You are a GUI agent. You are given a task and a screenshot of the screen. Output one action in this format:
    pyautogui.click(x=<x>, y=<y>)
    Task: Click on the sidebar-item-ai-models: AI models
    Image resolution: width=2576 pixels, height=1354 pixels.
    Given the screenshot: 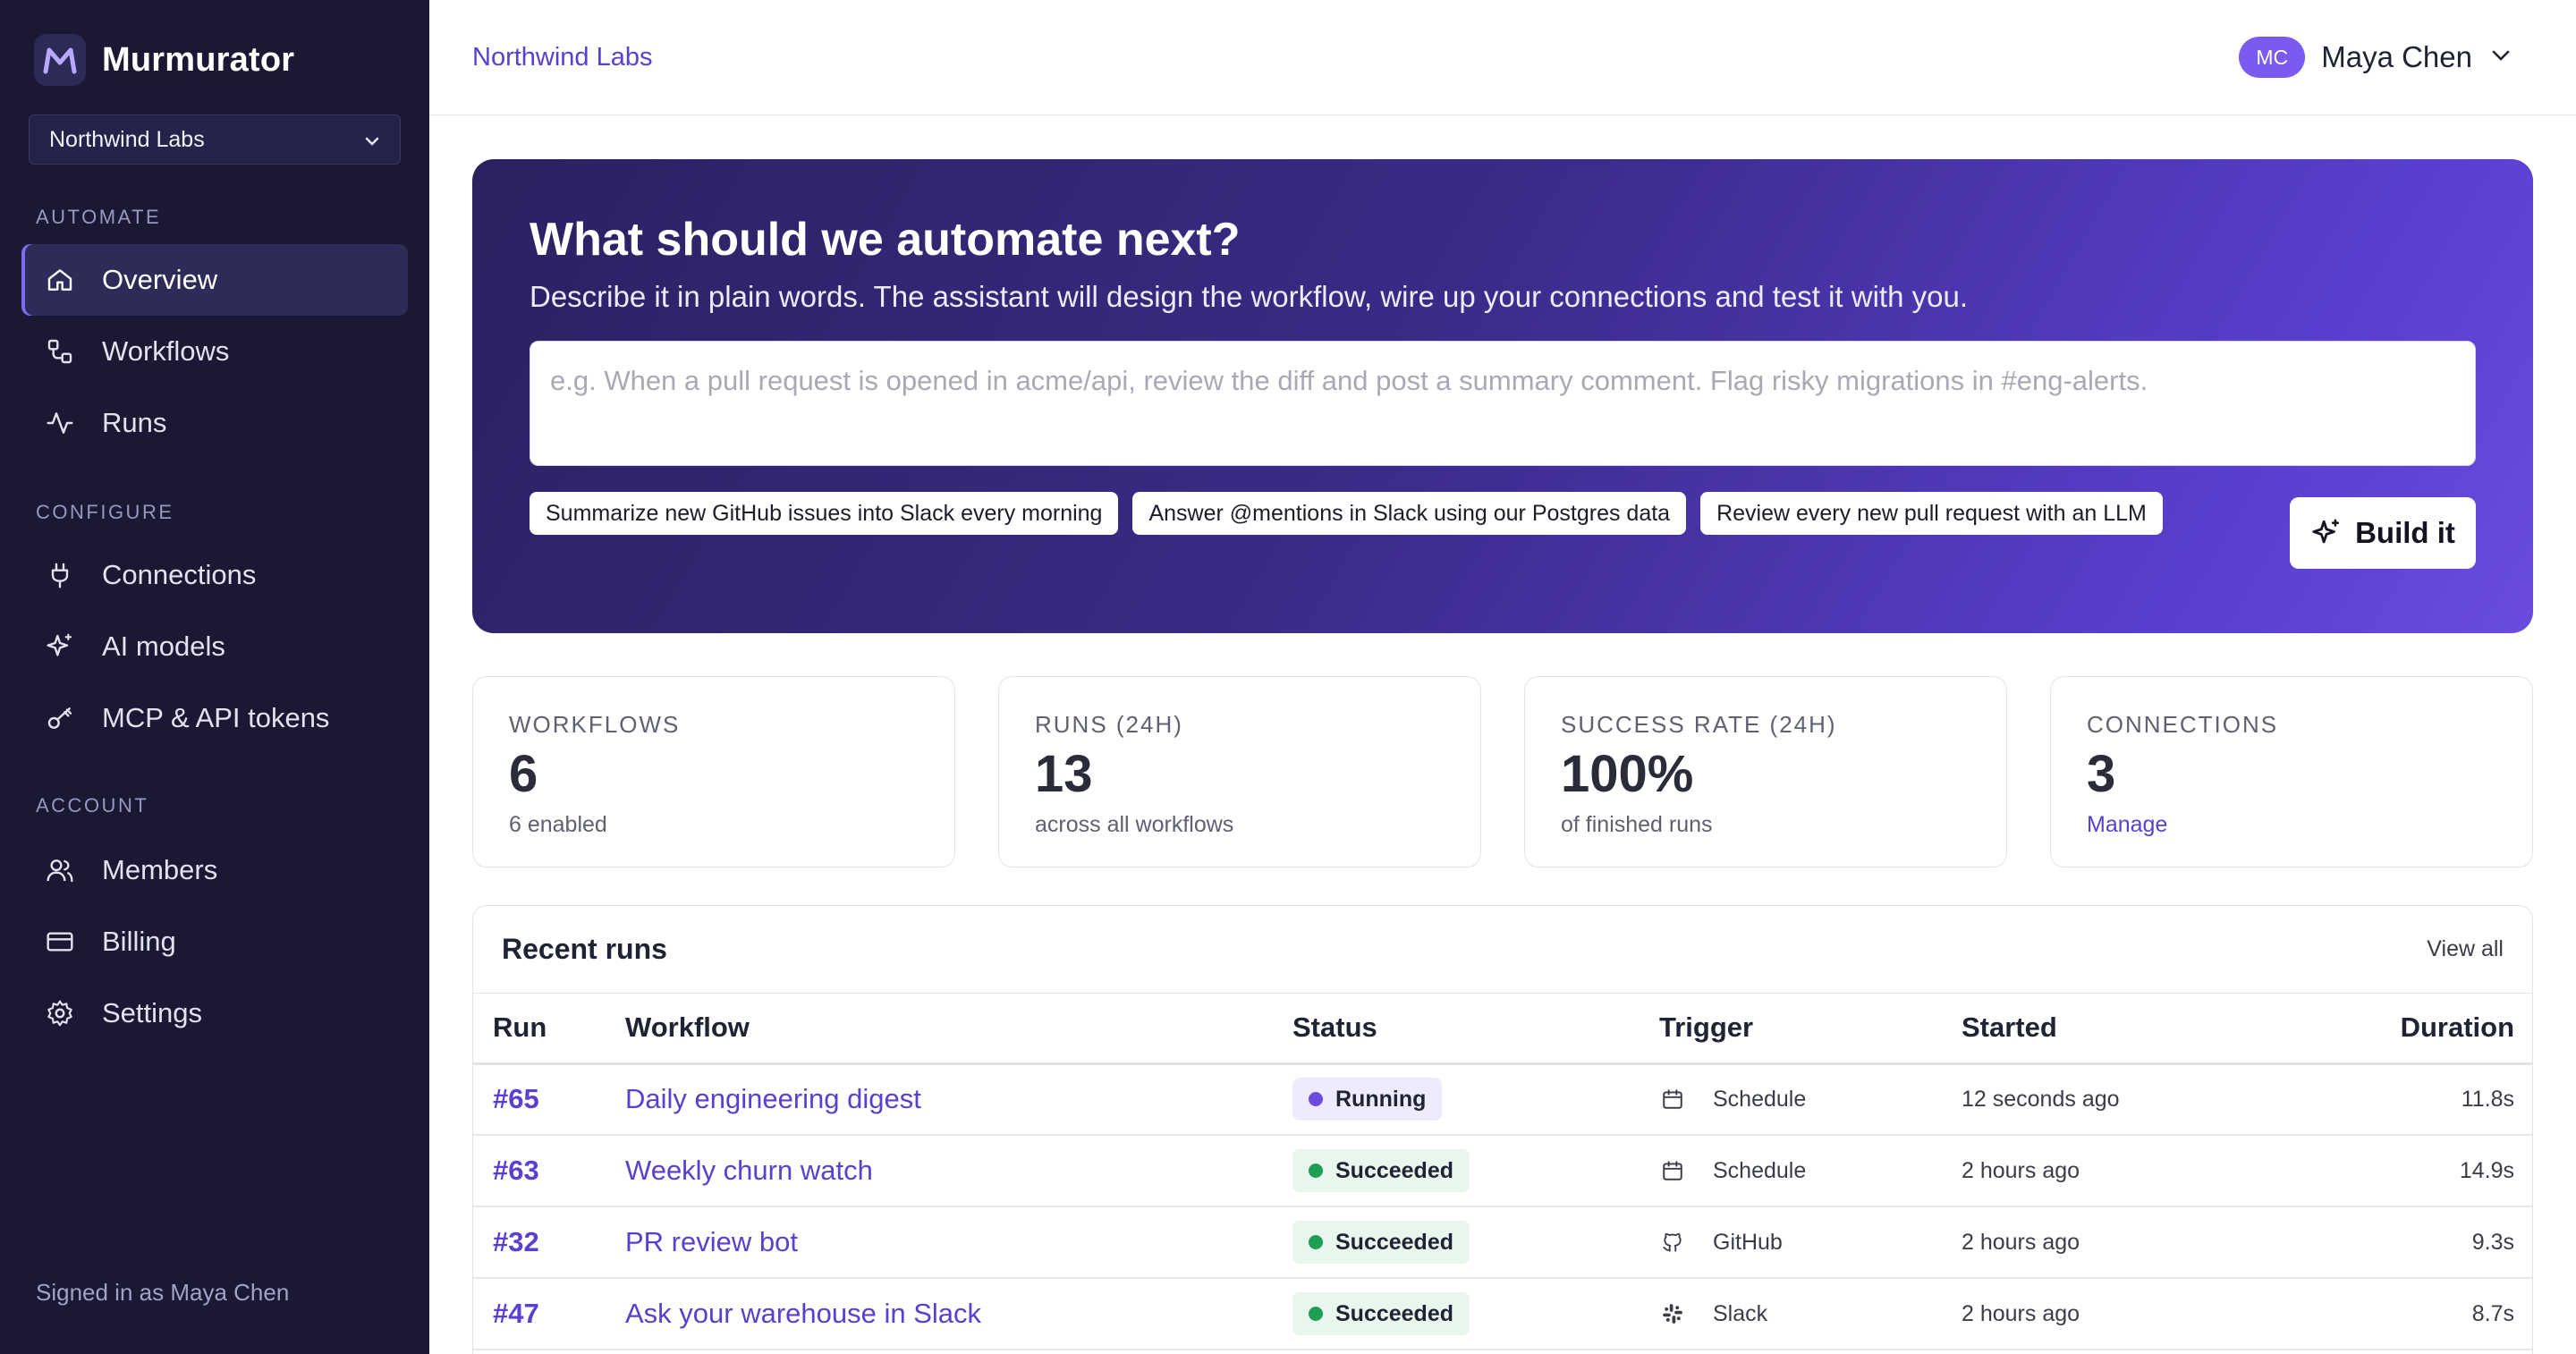 What is the action you would take?
    pyautogui.click(x=214, y=646)
    